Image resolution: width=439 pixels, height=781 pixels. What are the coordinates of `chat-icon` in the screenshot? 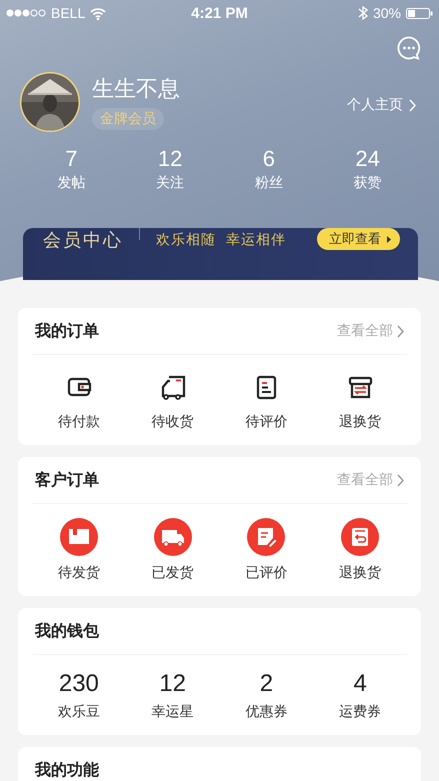 It's located at (409, 48).